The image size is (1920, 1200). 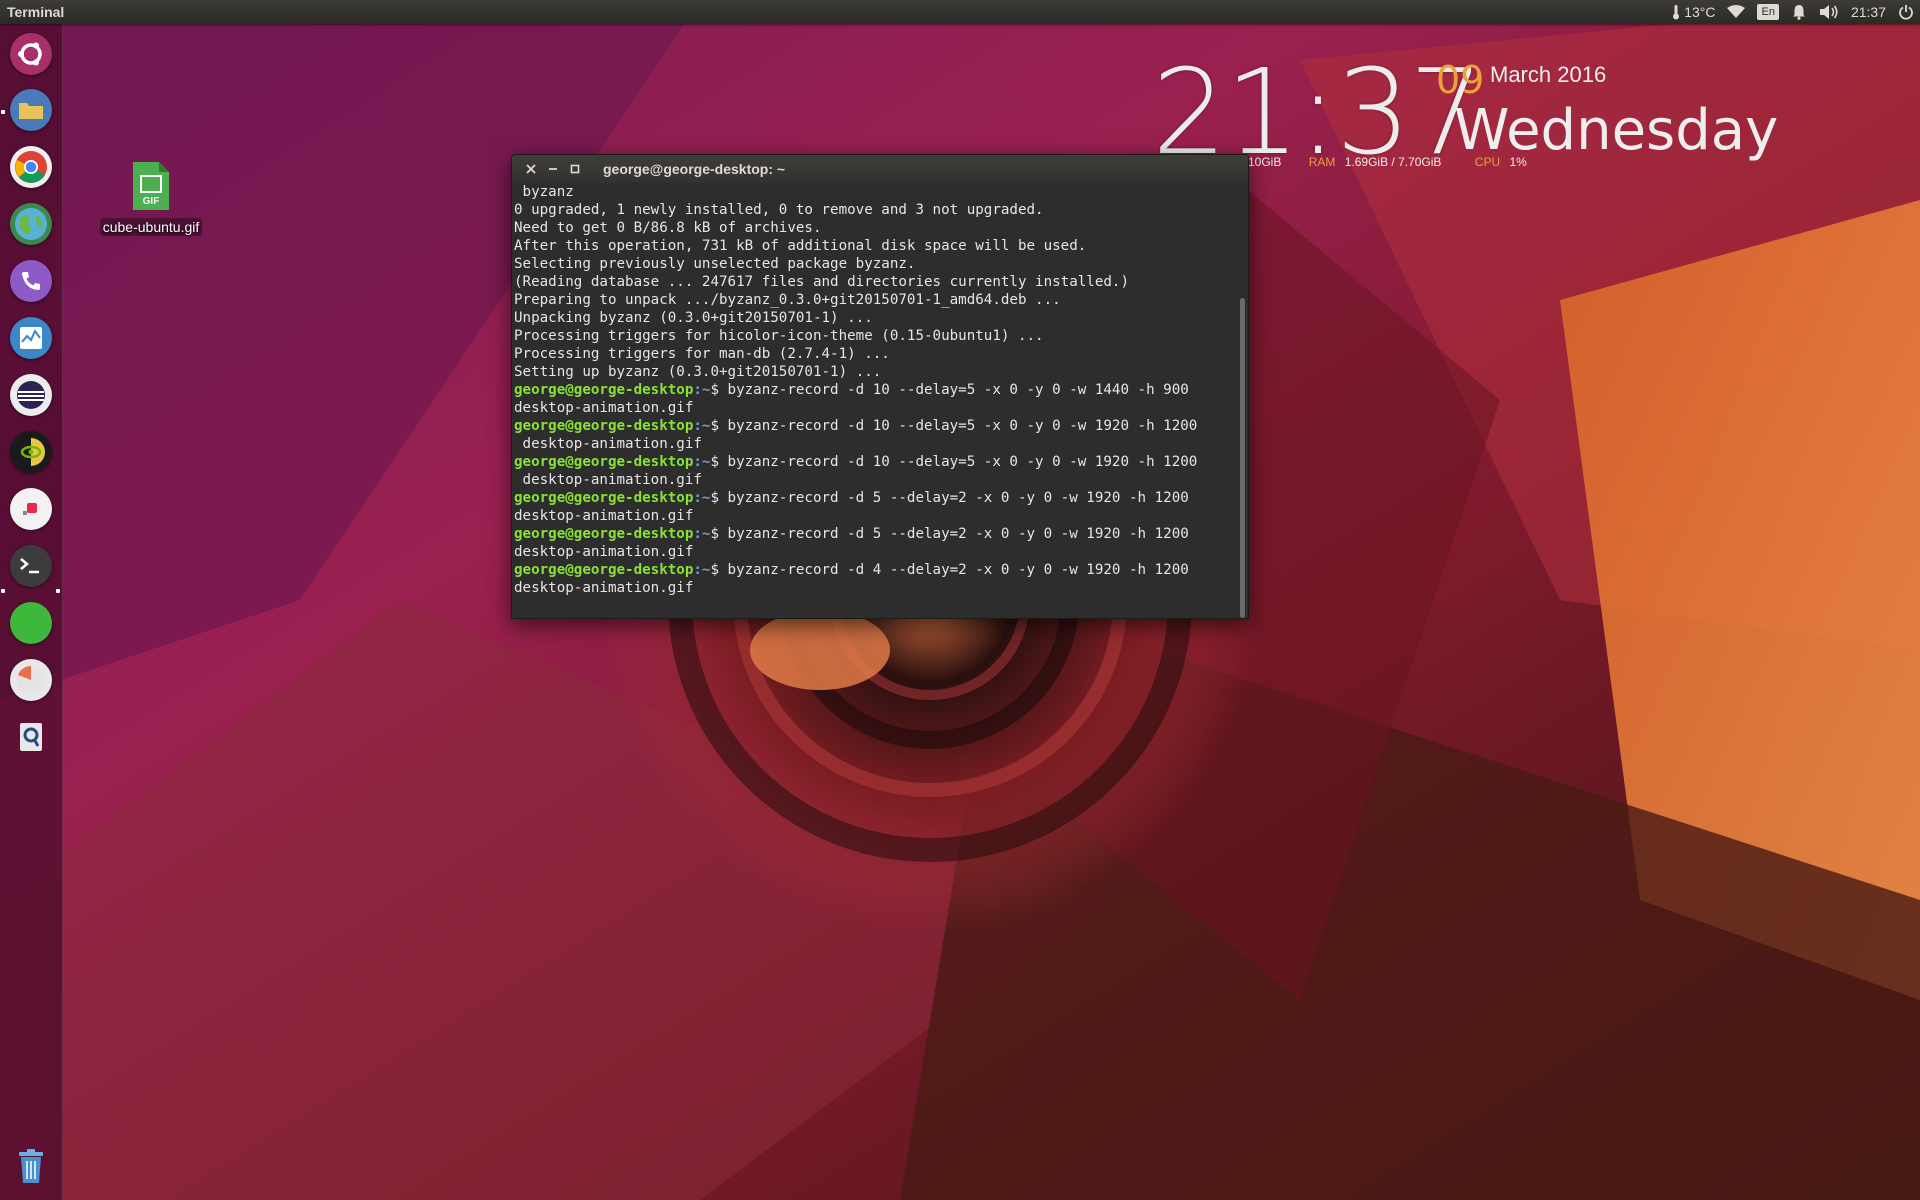 I want to click on launcher-item-system-monitor, so click(x=31, y=338).